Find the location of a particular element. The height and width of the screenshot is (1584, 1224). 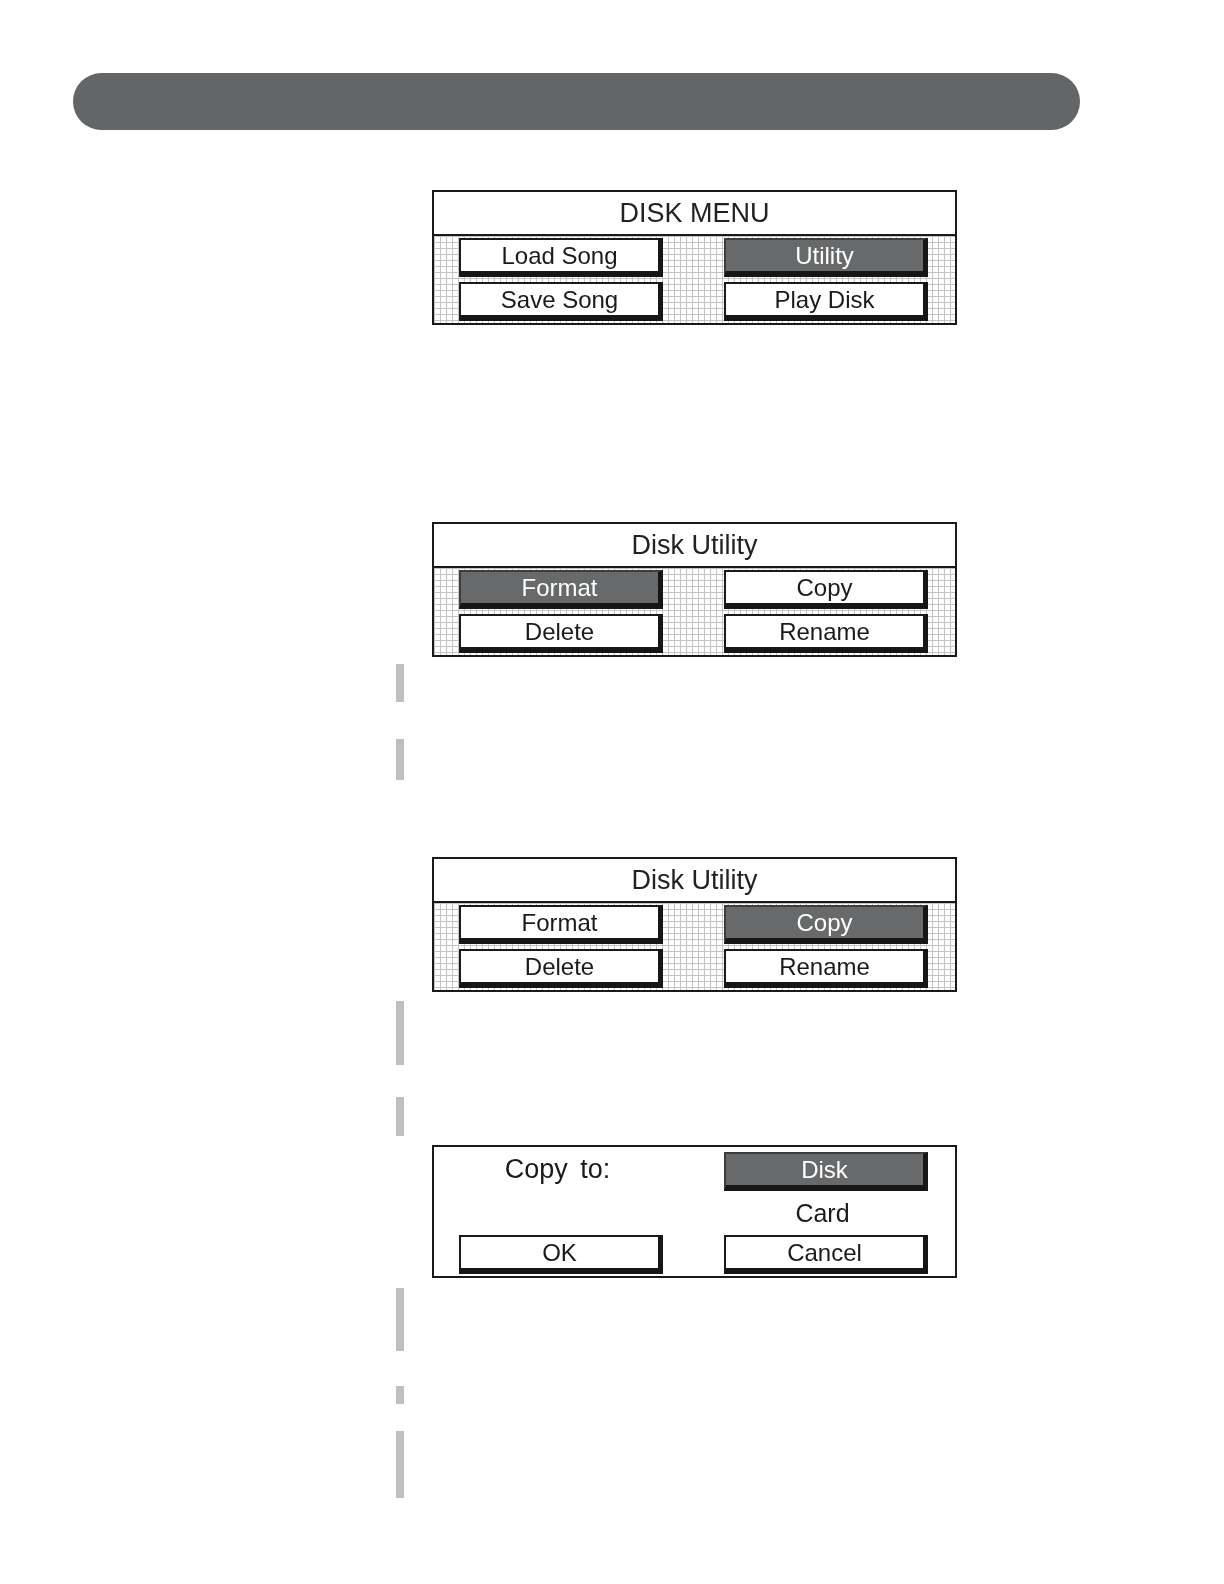

dialog-button: OK is located at coordinates (561, 1254).